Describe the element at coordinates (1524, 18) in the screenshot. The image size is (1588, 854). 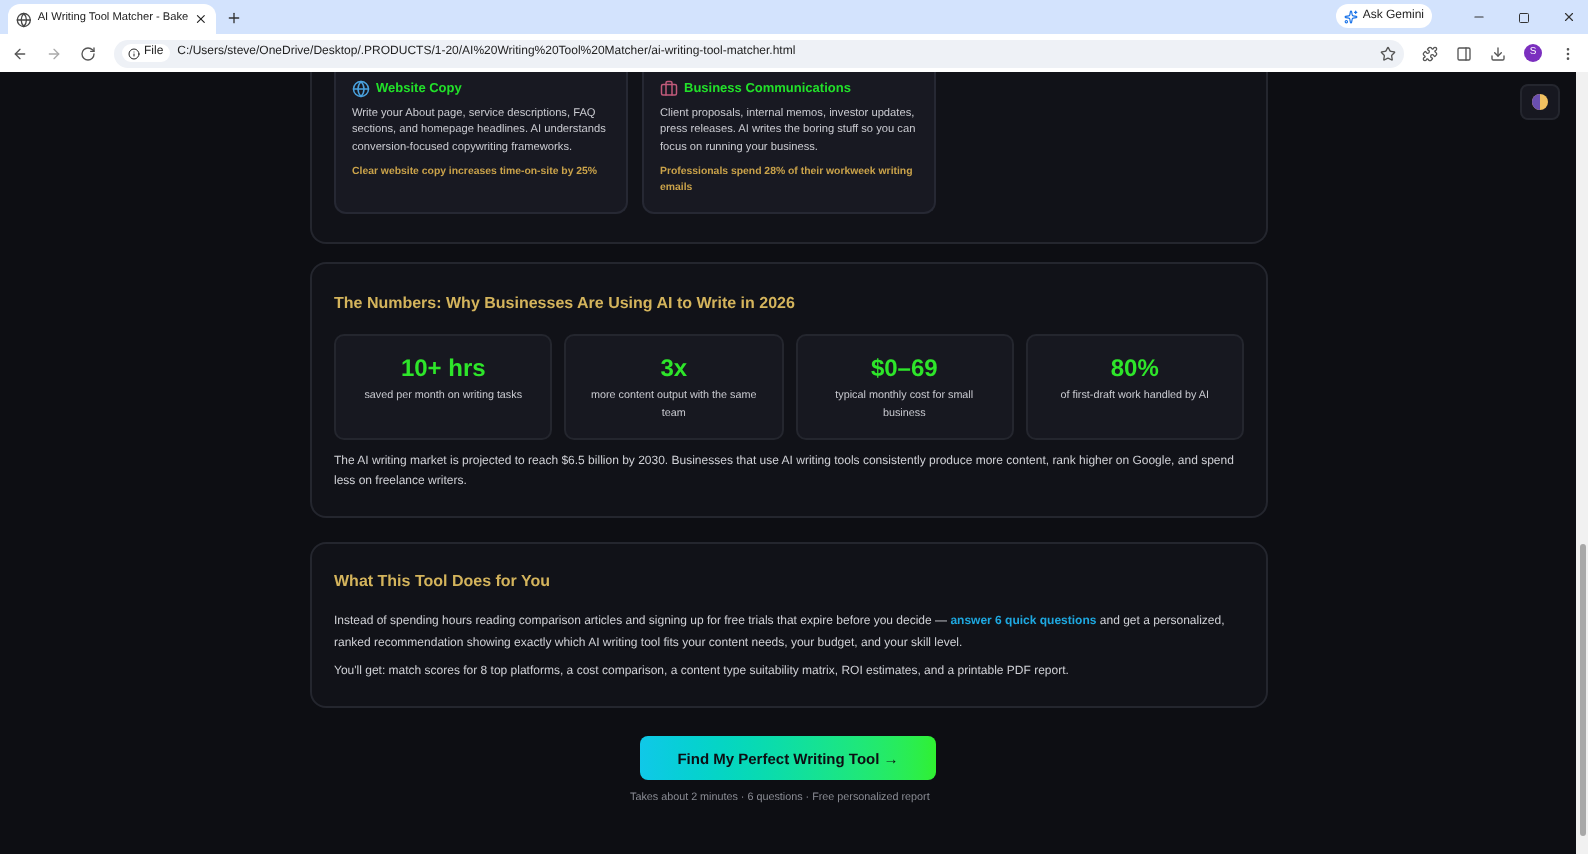
I see `maximize-icon` at that location.